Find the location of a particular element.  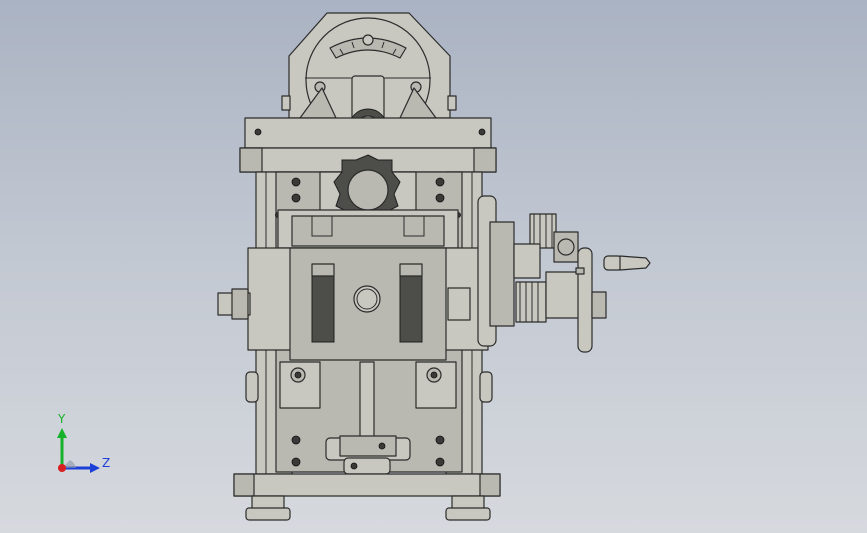

x-axis-dot is located at coordinates (62, 468).